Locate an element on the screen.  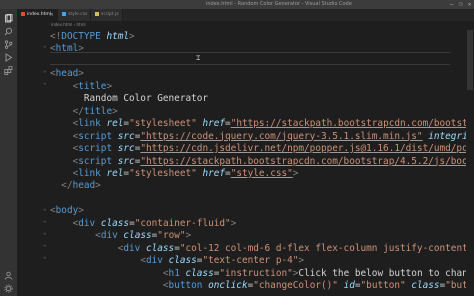
code-token: html is located at coordinates (67, 49).